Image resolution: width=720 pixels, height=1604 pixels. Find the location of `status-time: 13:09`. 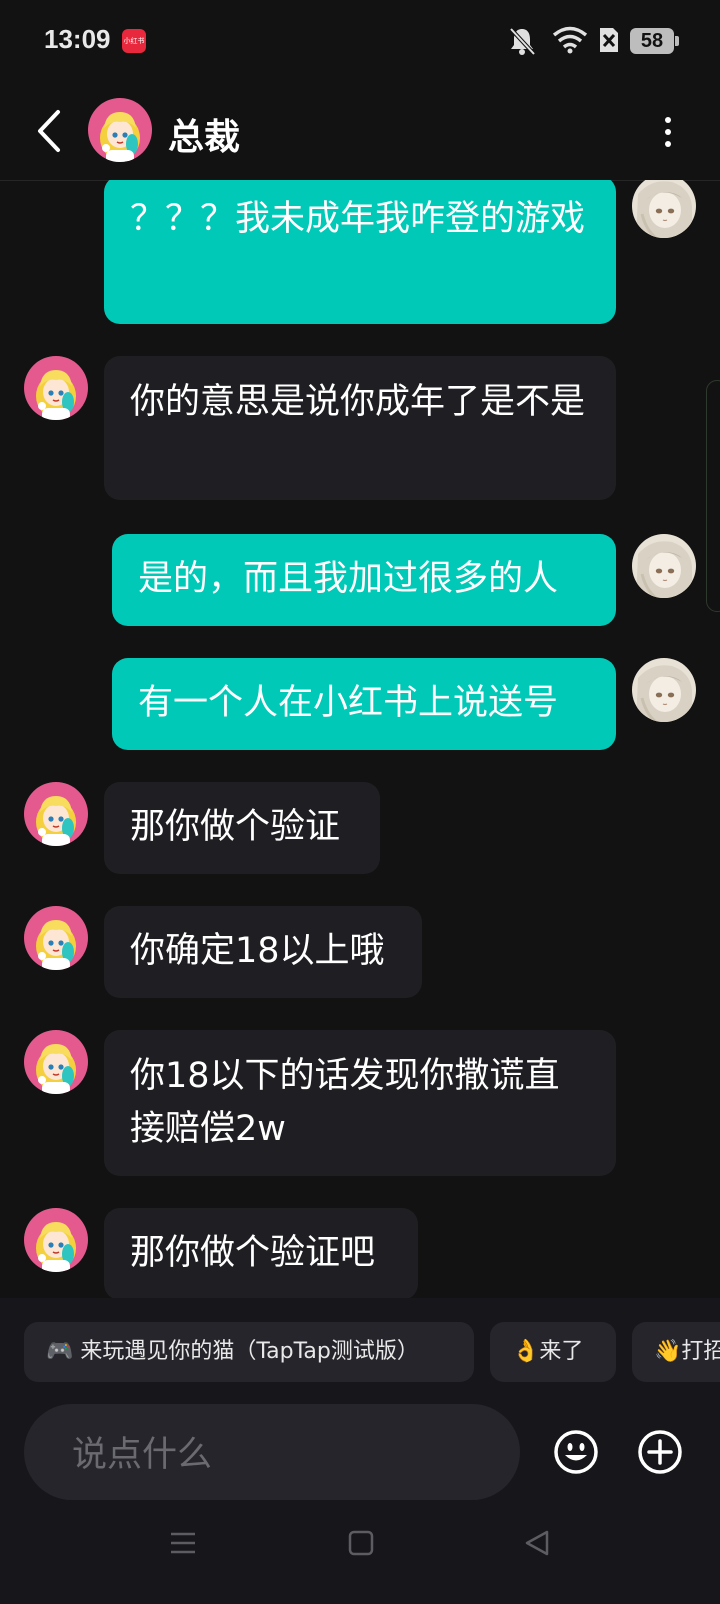

status-time: 13:09 is located at coordinates (77, 39).